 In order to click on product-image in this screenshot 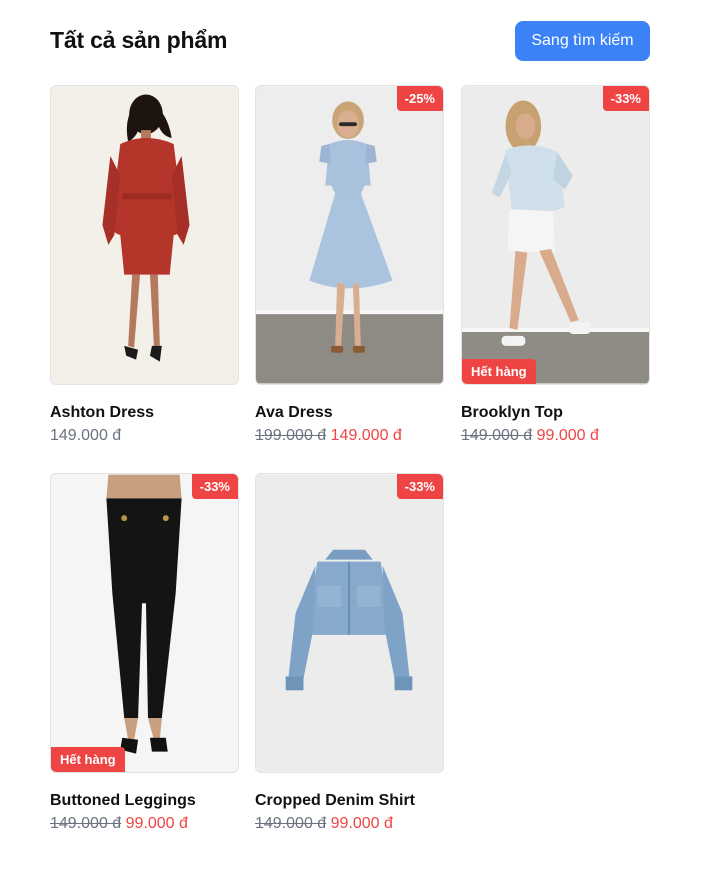, I will do `click(144, 235)`.